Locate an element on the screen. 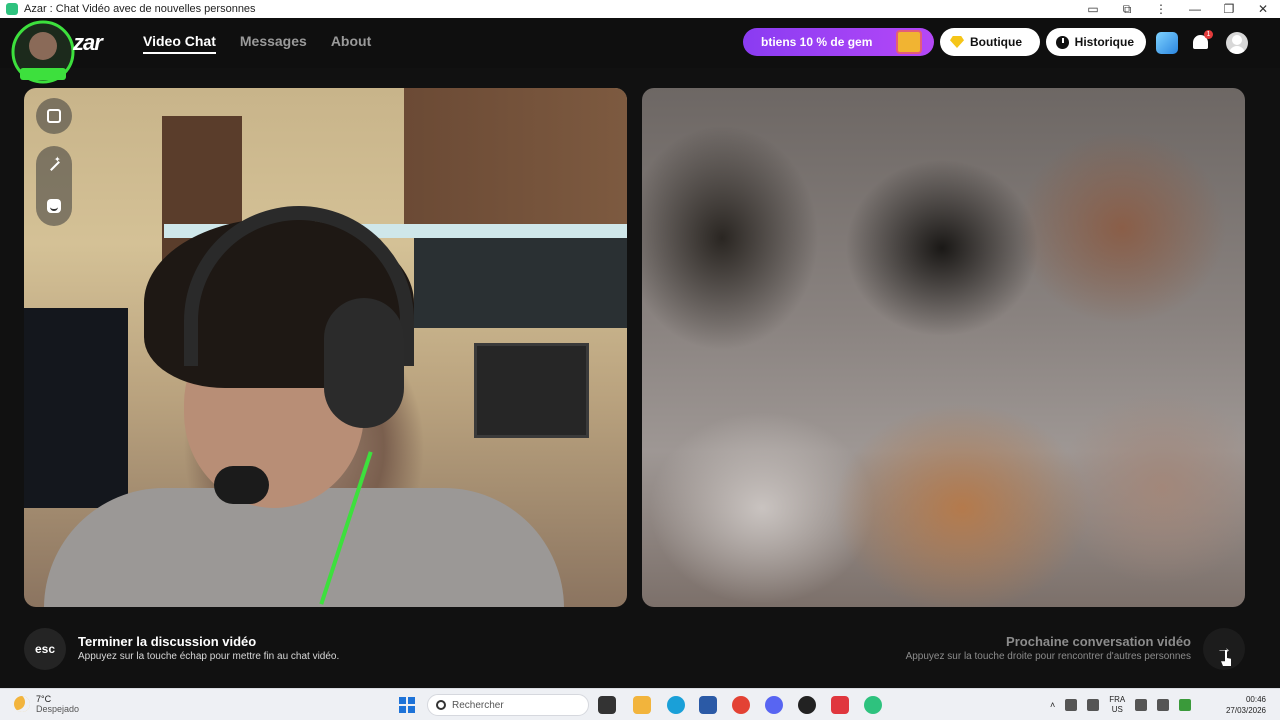 This screenshot has height=720, width=1280. bg-tv is located at coordinates (76, 408).